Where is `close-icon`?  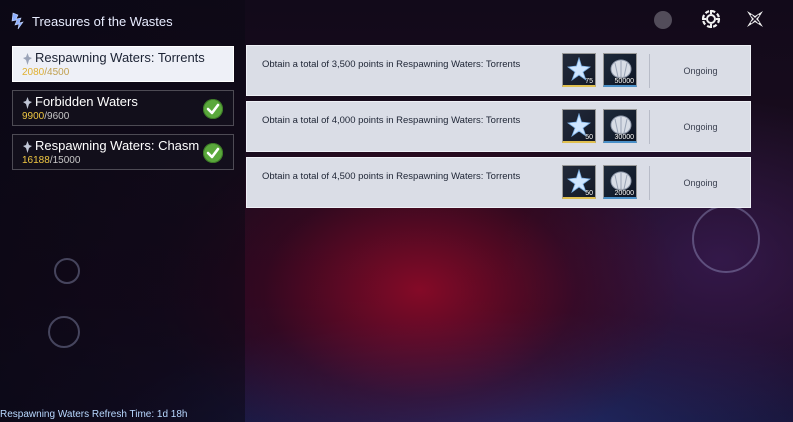
close-icon is located at coordinates (755, 19).